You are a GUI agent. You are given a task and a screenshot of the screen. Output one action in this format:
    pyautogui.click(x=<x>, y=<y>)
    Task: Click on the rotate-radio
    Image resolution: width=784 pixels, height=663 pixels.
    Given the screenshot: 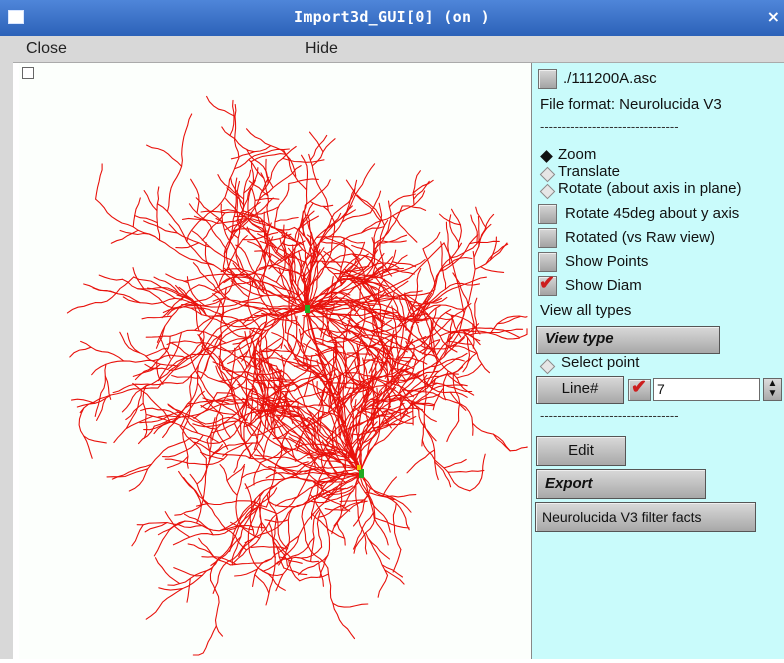 What is the action you would take?
    pyautogui.click(x=547, y=191)
    